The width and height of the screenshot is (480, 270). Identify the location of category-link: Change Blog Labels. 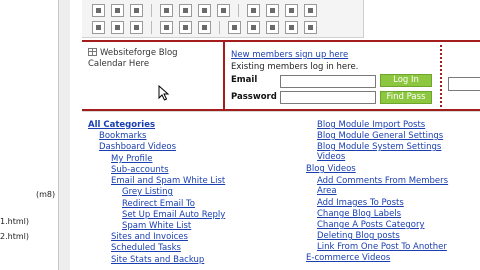
(359, 214).